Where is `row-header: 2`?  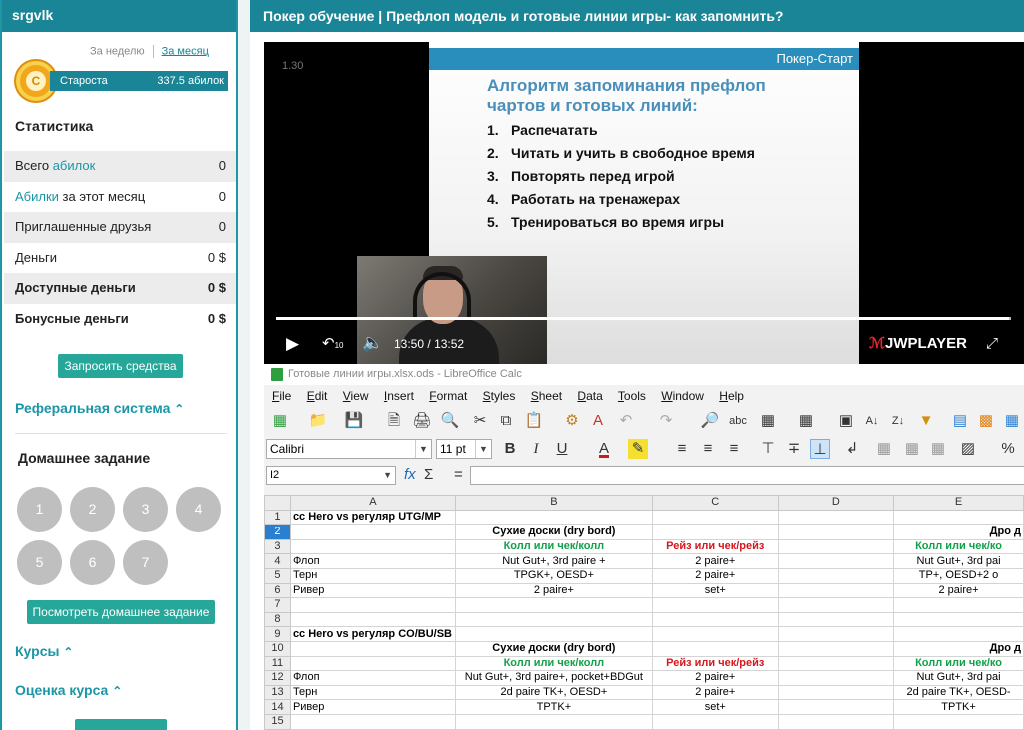 row-header: 2 is located at coordinates (277, 532).